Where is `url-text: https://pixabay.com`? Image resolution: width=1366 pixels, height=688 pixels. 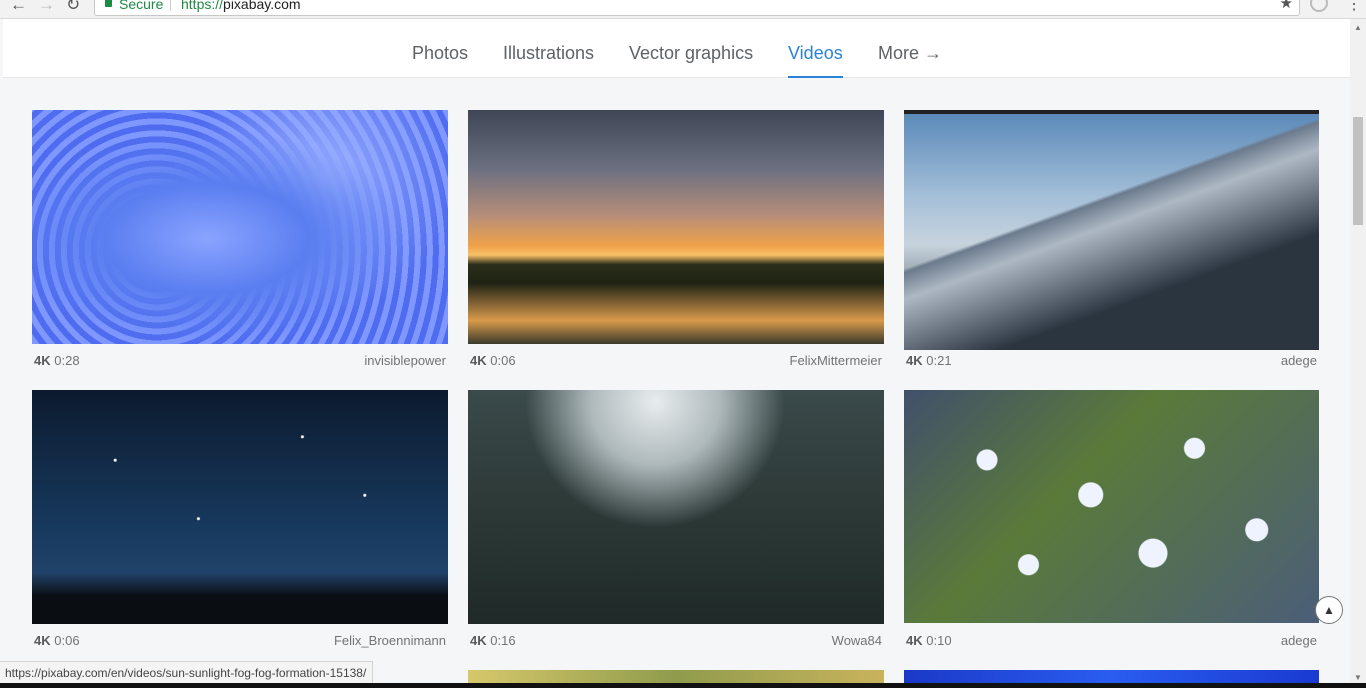 url-text: https://pixabay.com is located at coordinates (241, 7).